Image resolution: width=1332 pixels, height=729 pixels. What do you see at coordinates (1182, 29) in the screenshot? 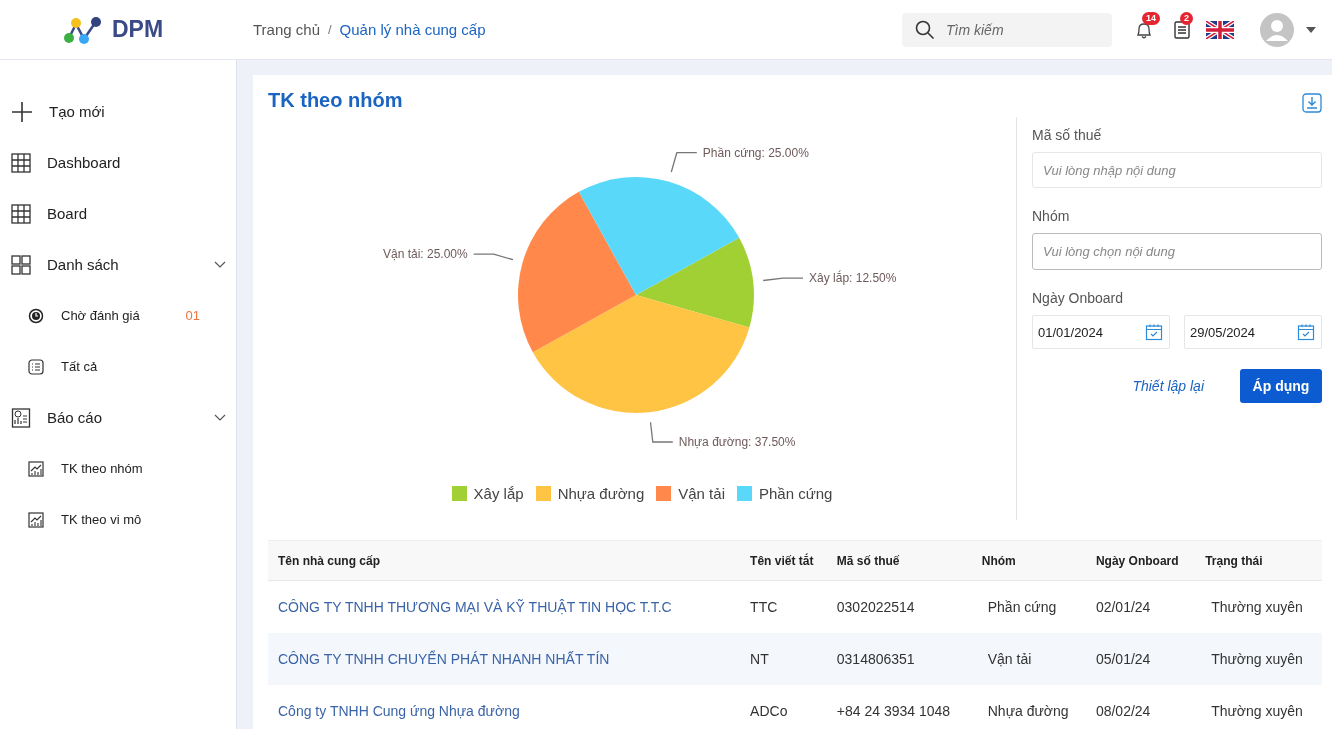
I see `document-icon` at bounding box center [1182, 29].